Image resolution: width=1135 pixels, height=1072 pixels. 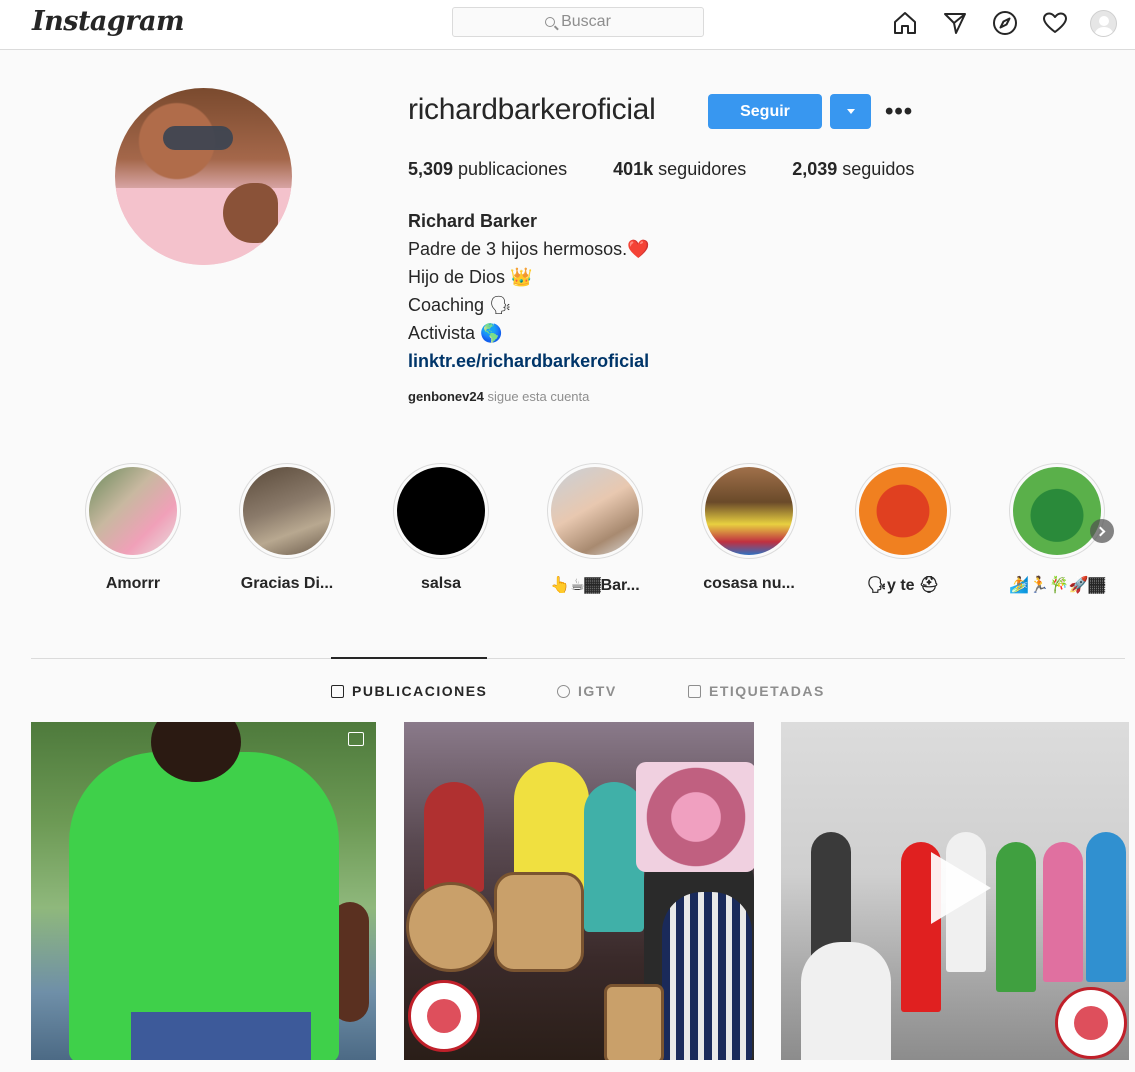 What do you see at coordinates (536, 396) in the screenshot?
I see `followed-by-text: sigue esta cuenta` at bounding box center [536, 396].